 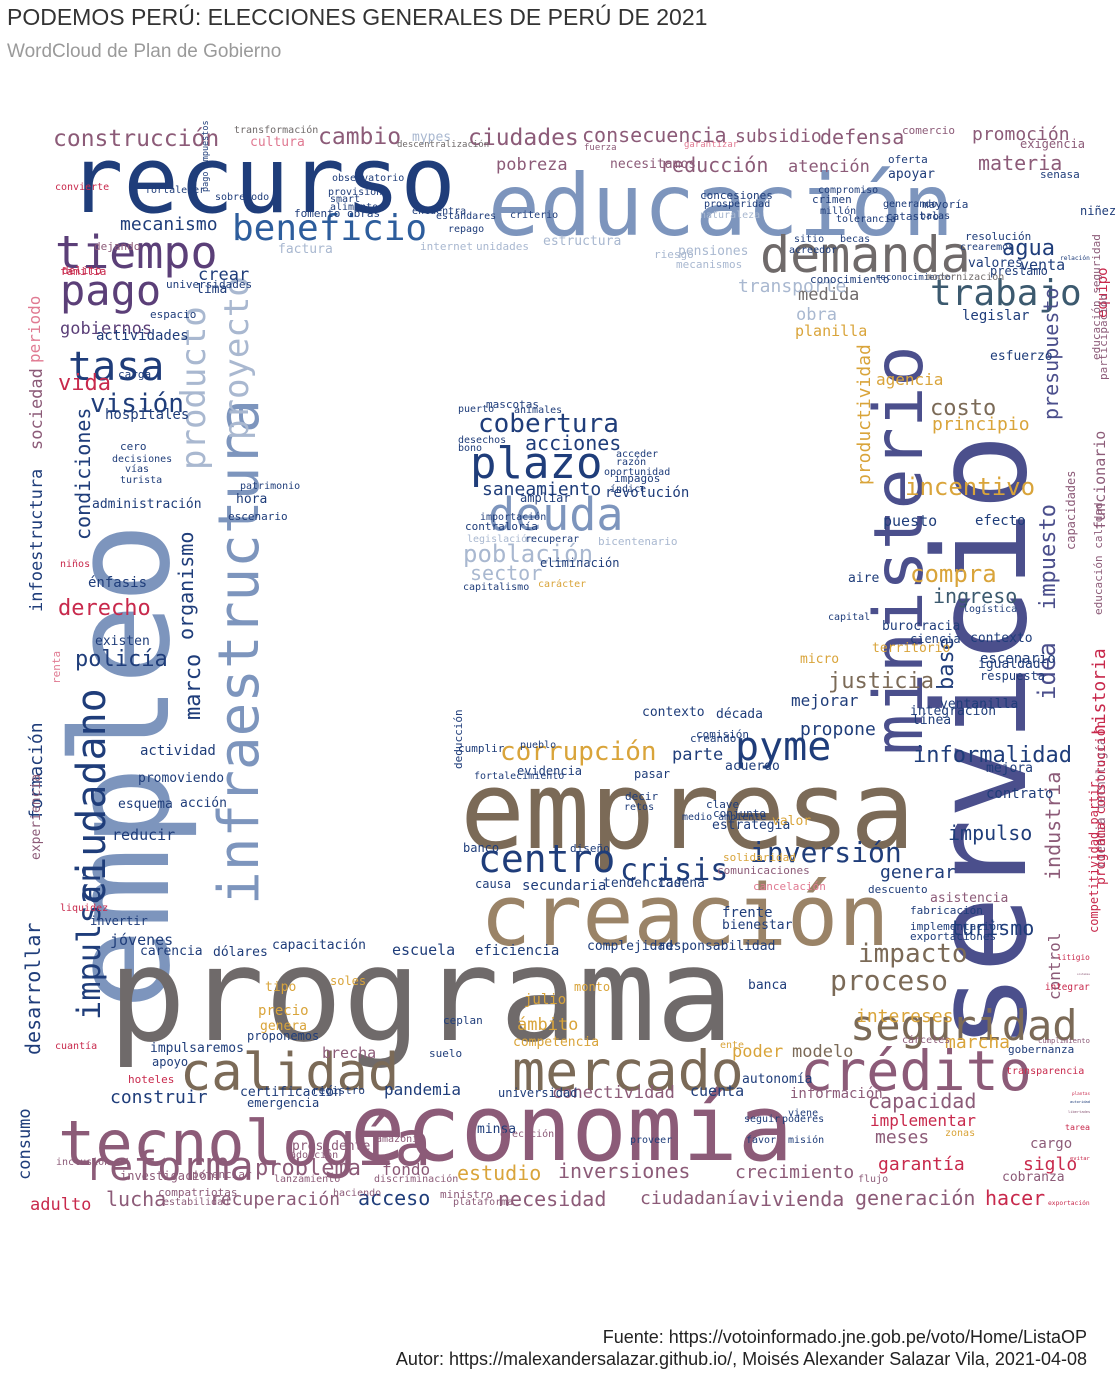 What do you see at coordinates (953, 936) in the screenshot?
I see `word-exportaciones: exportaciones` at bounding box center [953, 936].